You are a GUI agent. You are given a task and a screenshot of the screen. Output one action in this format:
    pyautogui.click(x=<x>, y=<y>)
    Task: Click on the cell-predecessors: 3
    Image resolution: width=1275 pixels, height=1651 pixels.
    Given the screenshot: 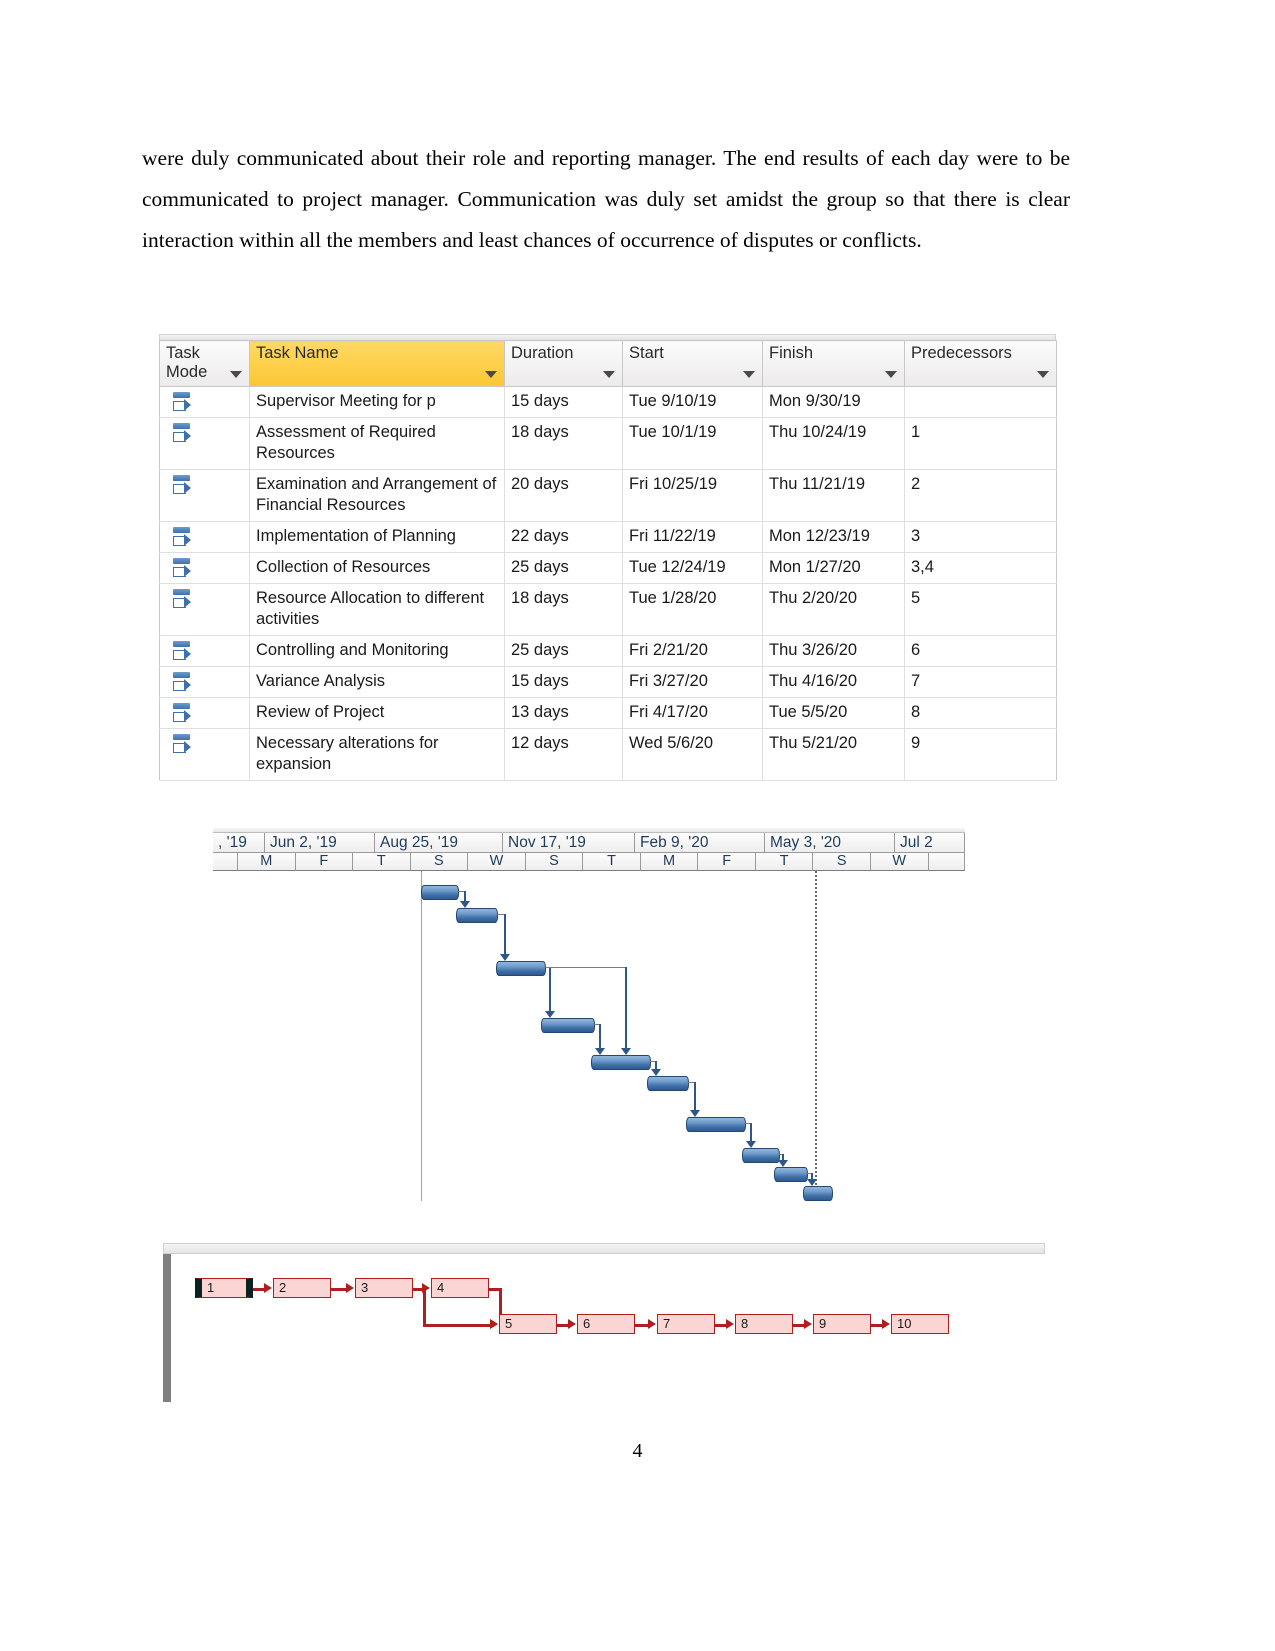 What is the action you would take?
    pyautogui.click(x=980, y=537)
    